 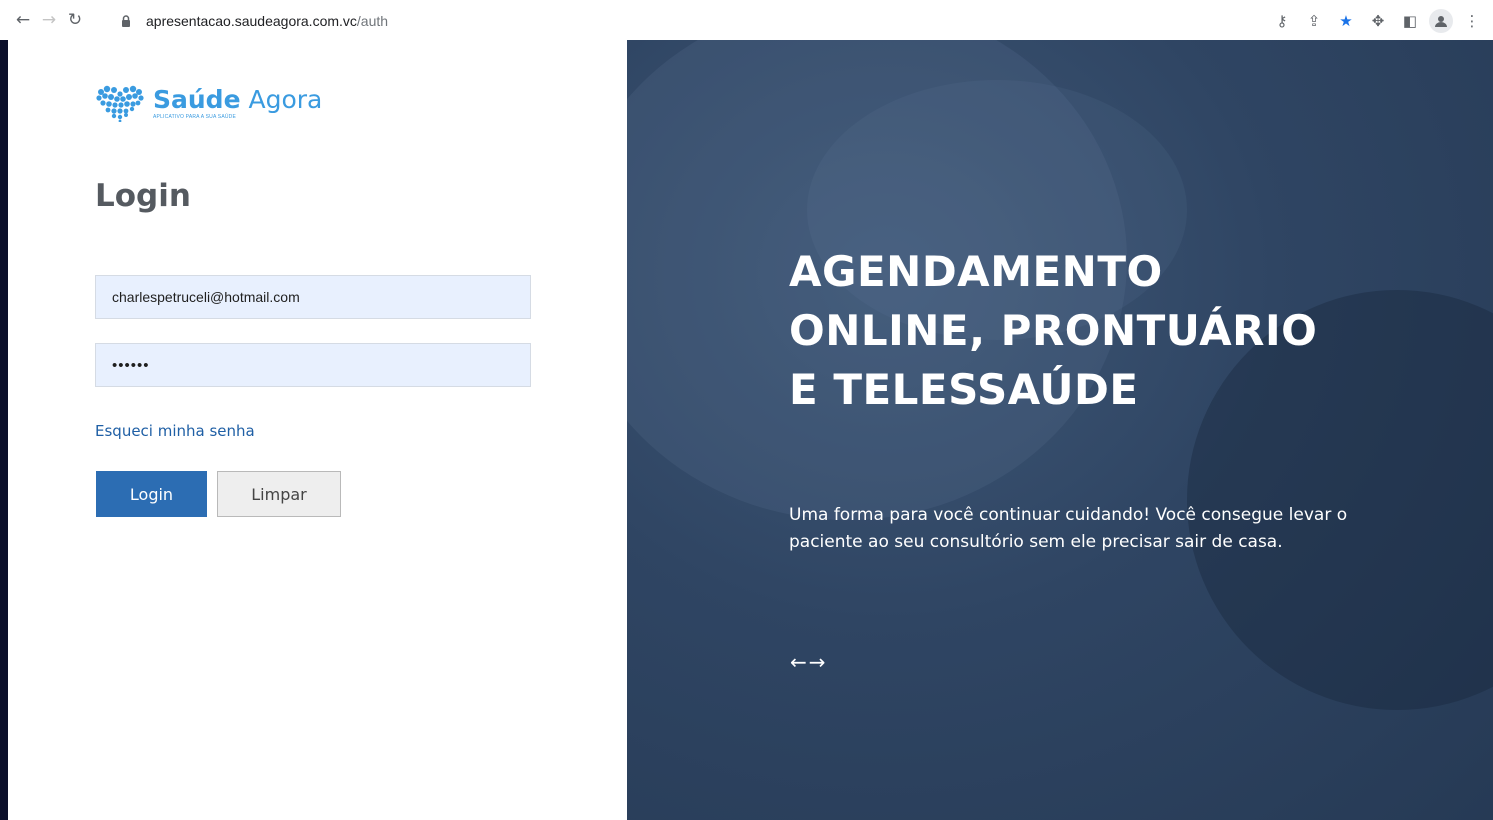 I want to click on logo-name: Saúde Agora, so click(x=238, y=99).